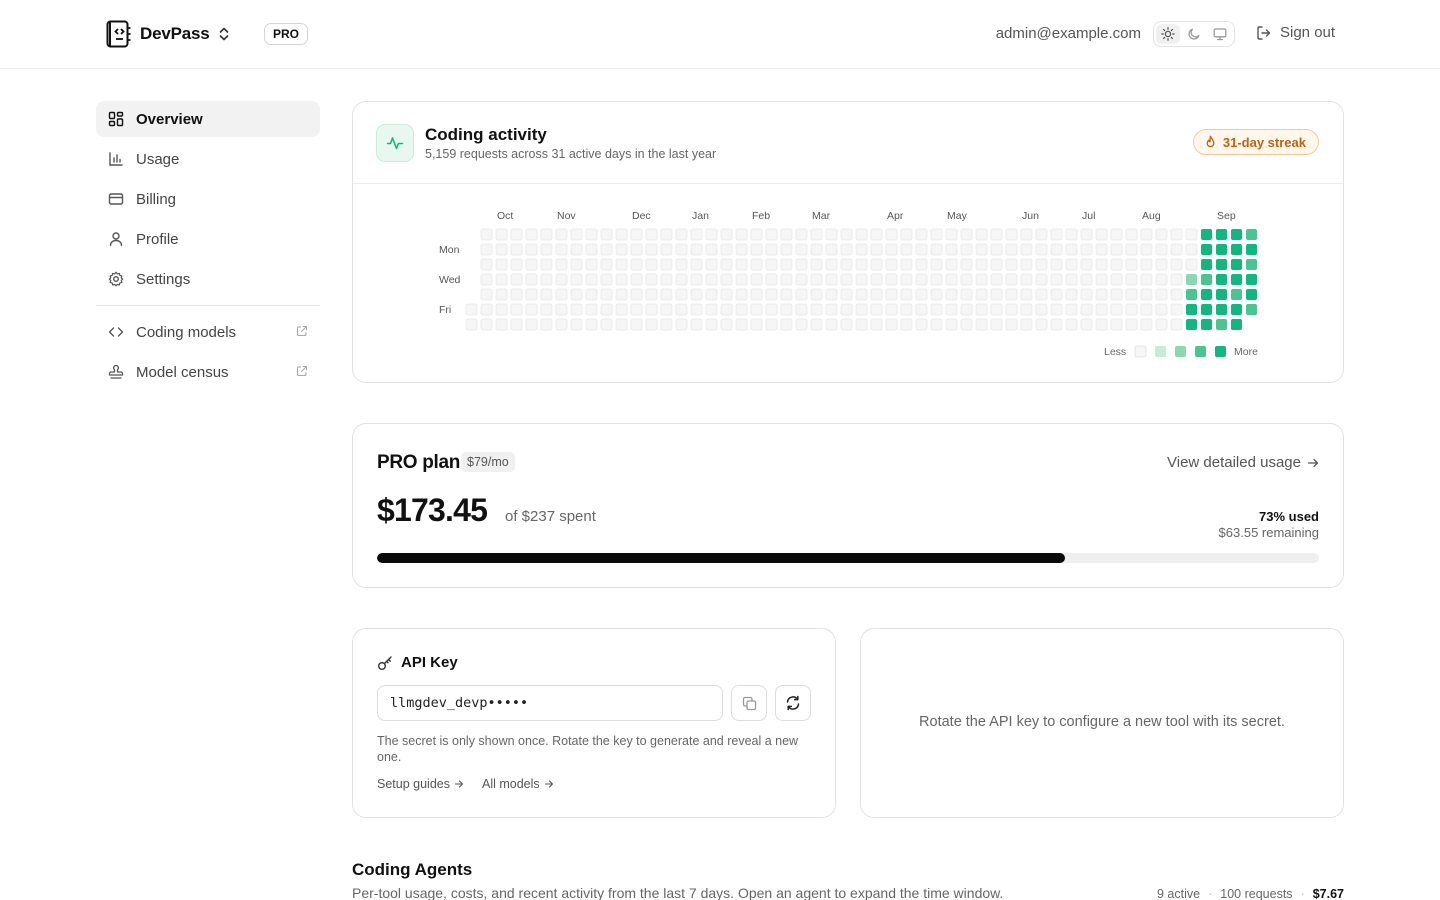 This screenshot has width=1440, height=900. Describe the element at coordinates (208, 119) in the screenshot. I see `sidebar-item-overview: Overview` at that location.